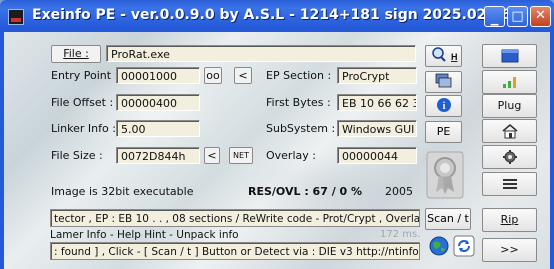 The width and height of the screenshot is (554, 269). Describe the element at coordinates (305, 191) in the screenshot. I see `res-ovl-text: RES/OVL : 67 / 0 %` at that location.